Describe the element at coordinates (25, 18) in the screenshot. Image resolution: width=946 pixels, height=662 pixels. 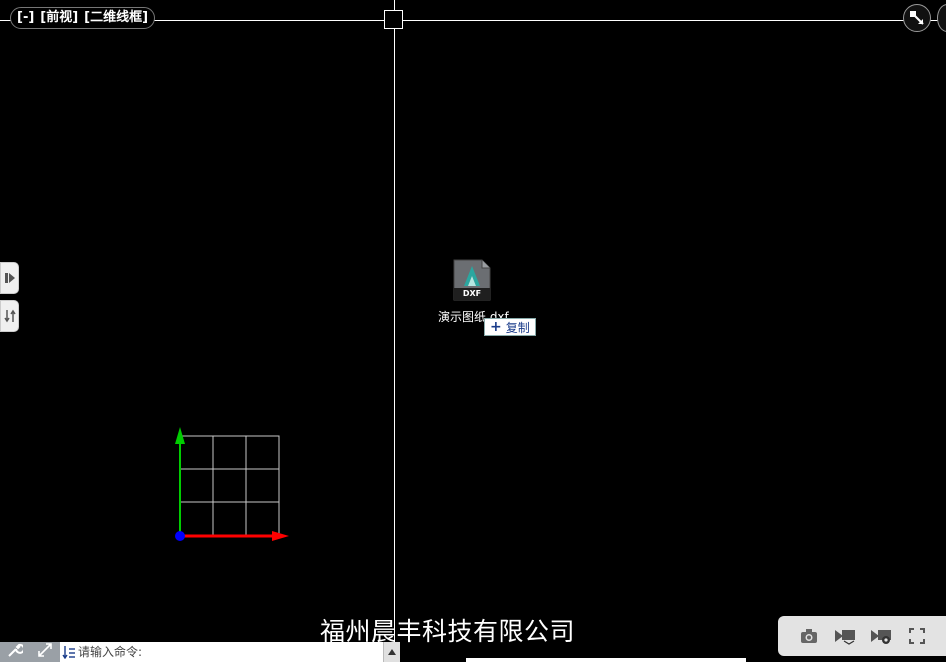
I see `viewport-menu-button: [-]` at that location.